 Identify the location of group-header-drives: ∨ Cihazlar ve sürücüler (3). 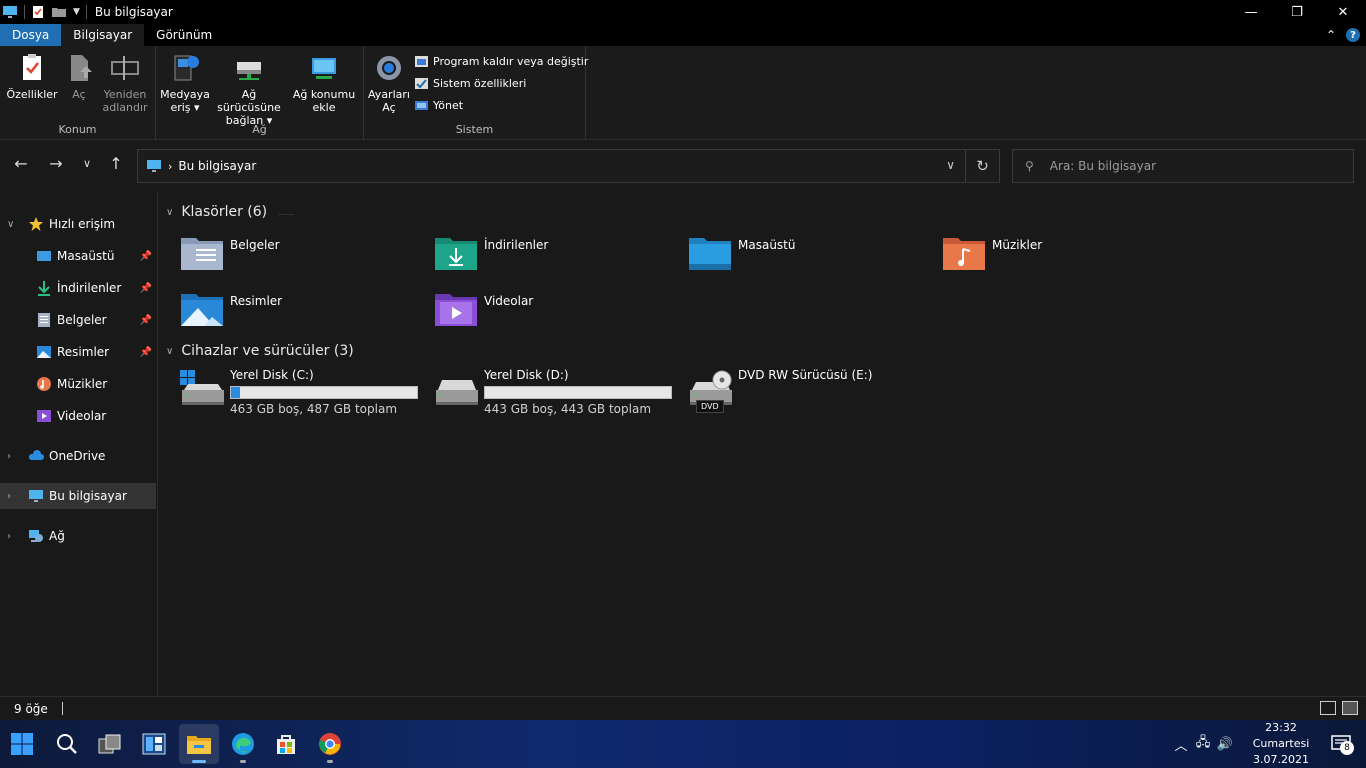
(260, 351).